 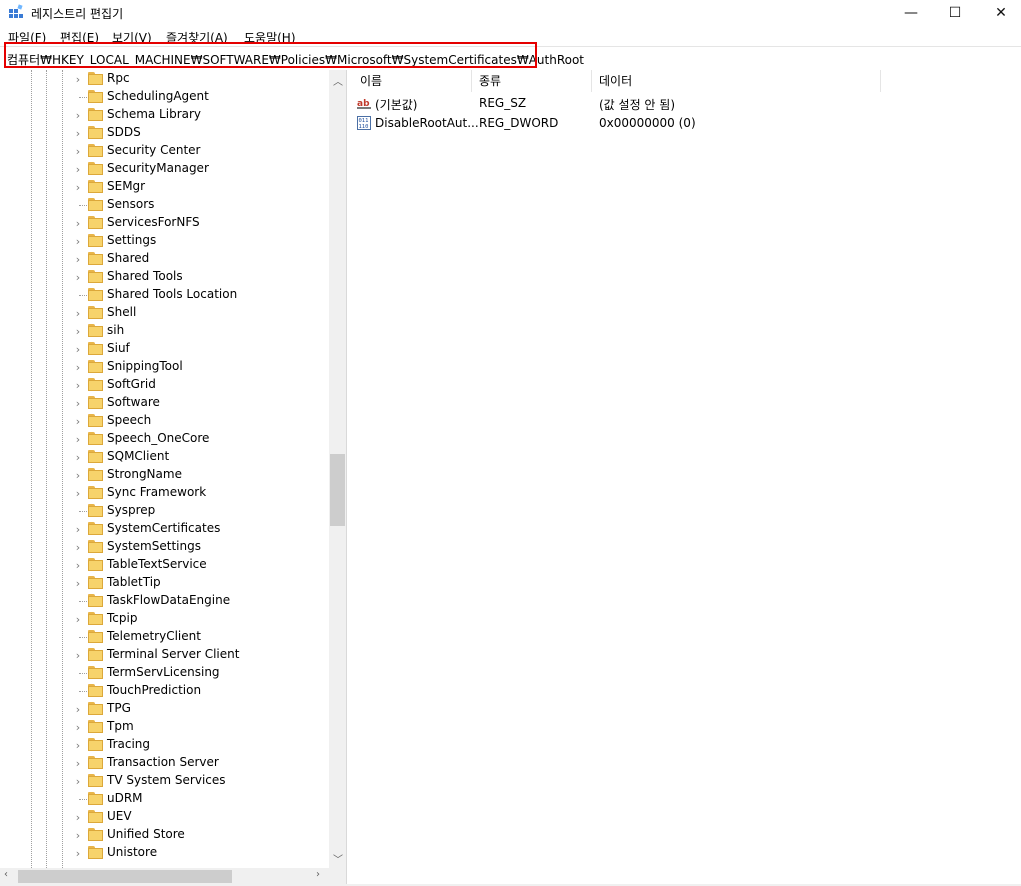 What do you see at coordinates (165, 835) in the screenshot?
I see `tree-item: › Unified Store` at bounding box center [165, 835].